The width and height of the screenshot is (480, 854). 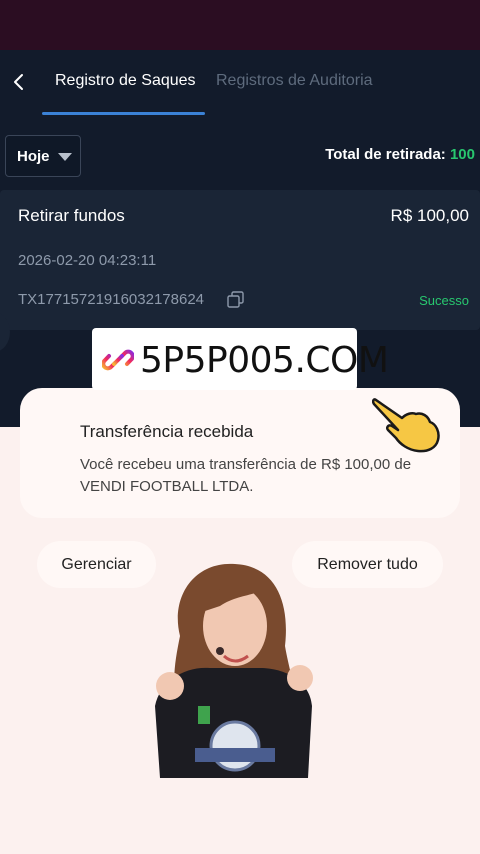 I want to click on status-bar, so click(x=240, y=25).